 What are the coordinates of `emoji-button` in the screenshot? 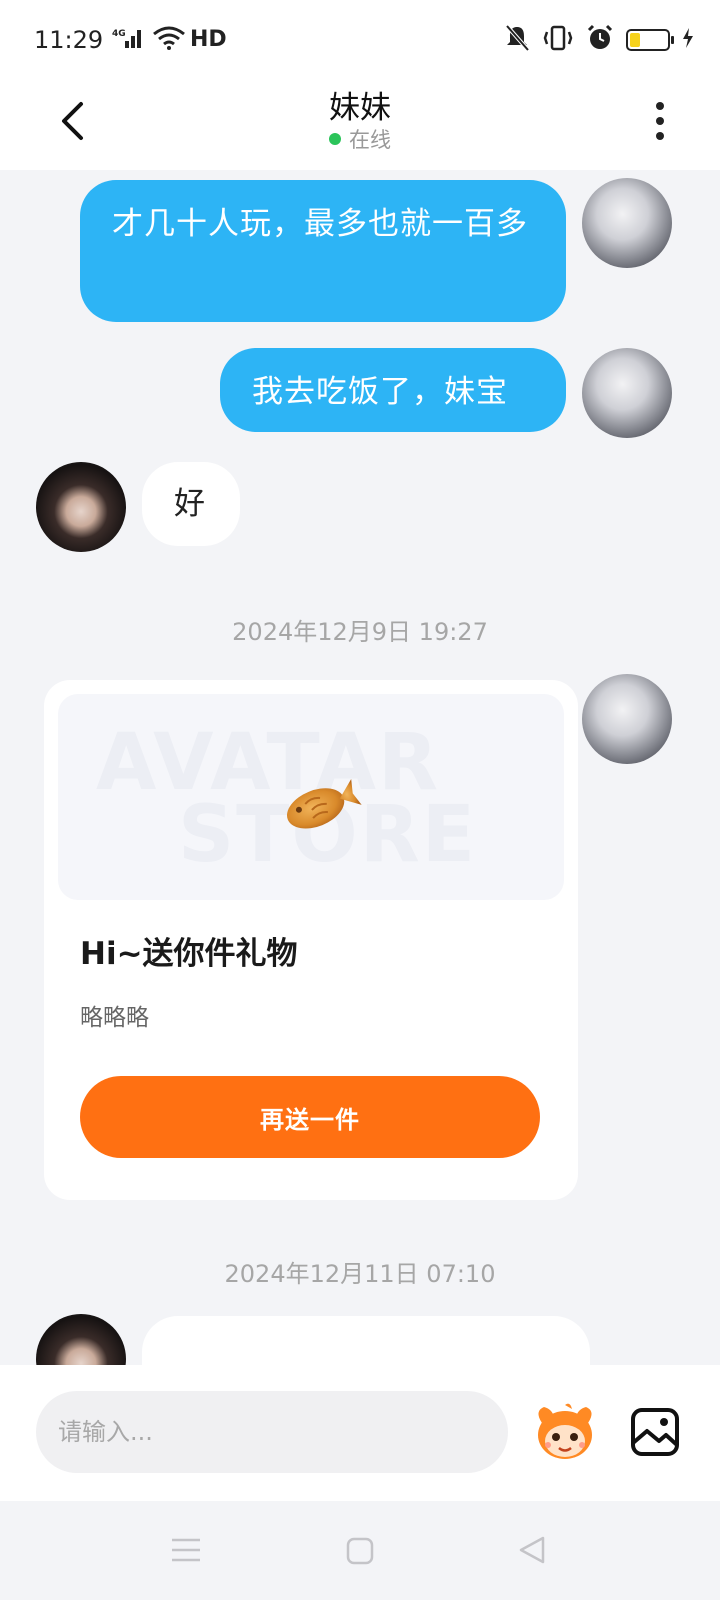 It's located at (565, 1432).